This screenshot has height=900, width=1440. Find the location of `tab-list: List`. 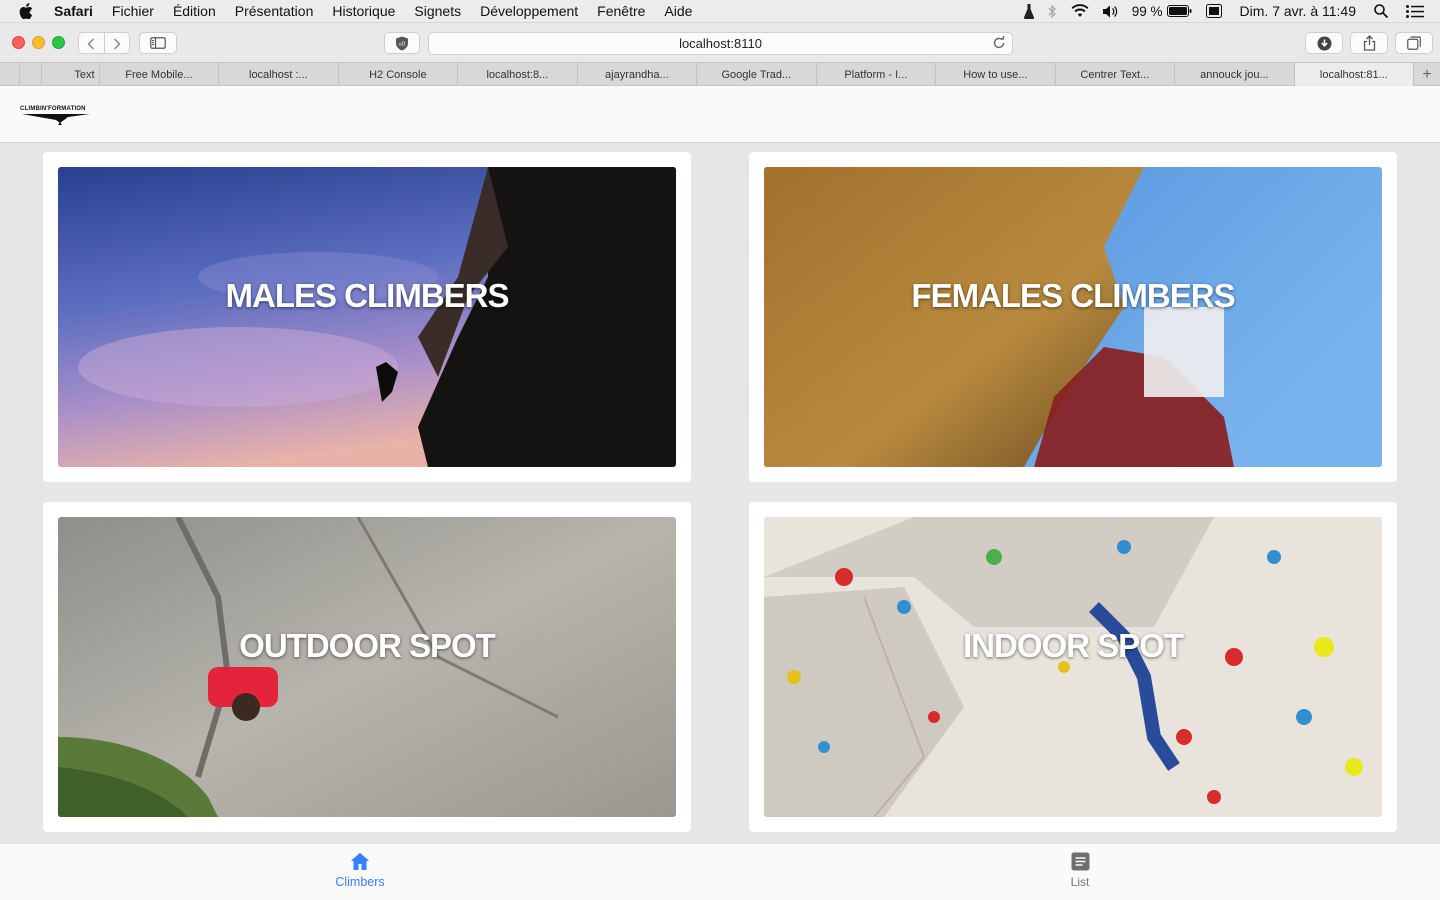

tab-list: List is located at coordinates (1080, 870).